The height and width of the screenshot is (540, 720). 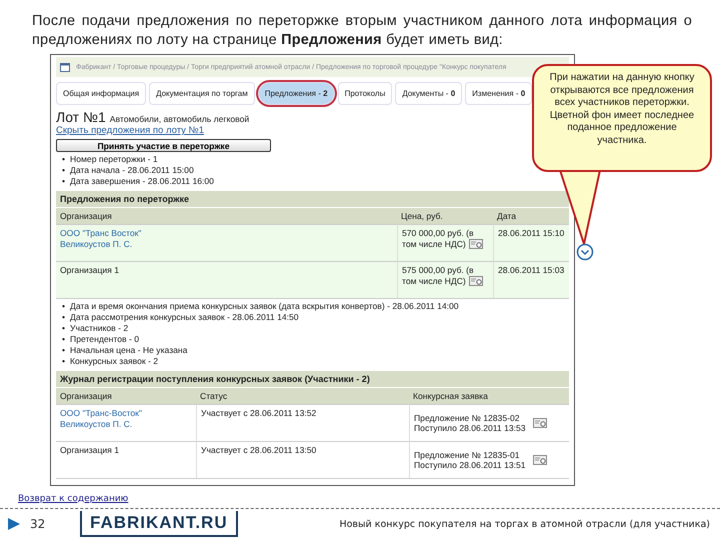 What do you see at coordinates (202, 93) in the screenshot?
I see `tab: Документация по торгам` at bounding box center [202, 93].